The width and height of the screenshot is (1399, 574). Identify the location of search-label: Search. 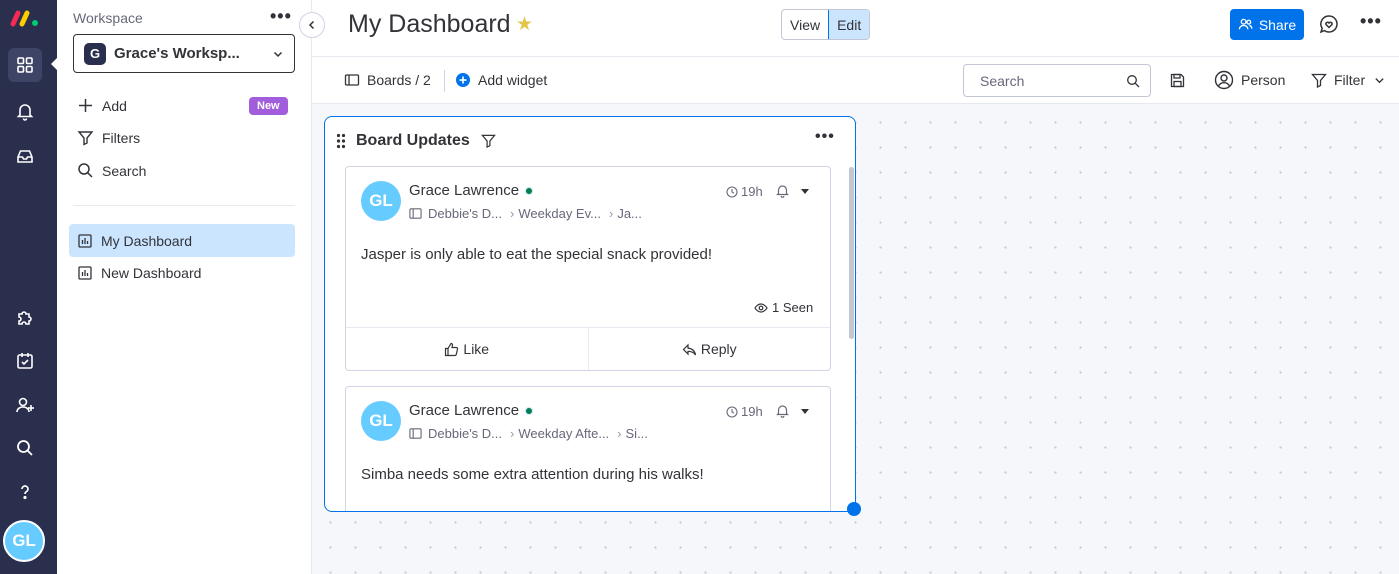
(124, 170).